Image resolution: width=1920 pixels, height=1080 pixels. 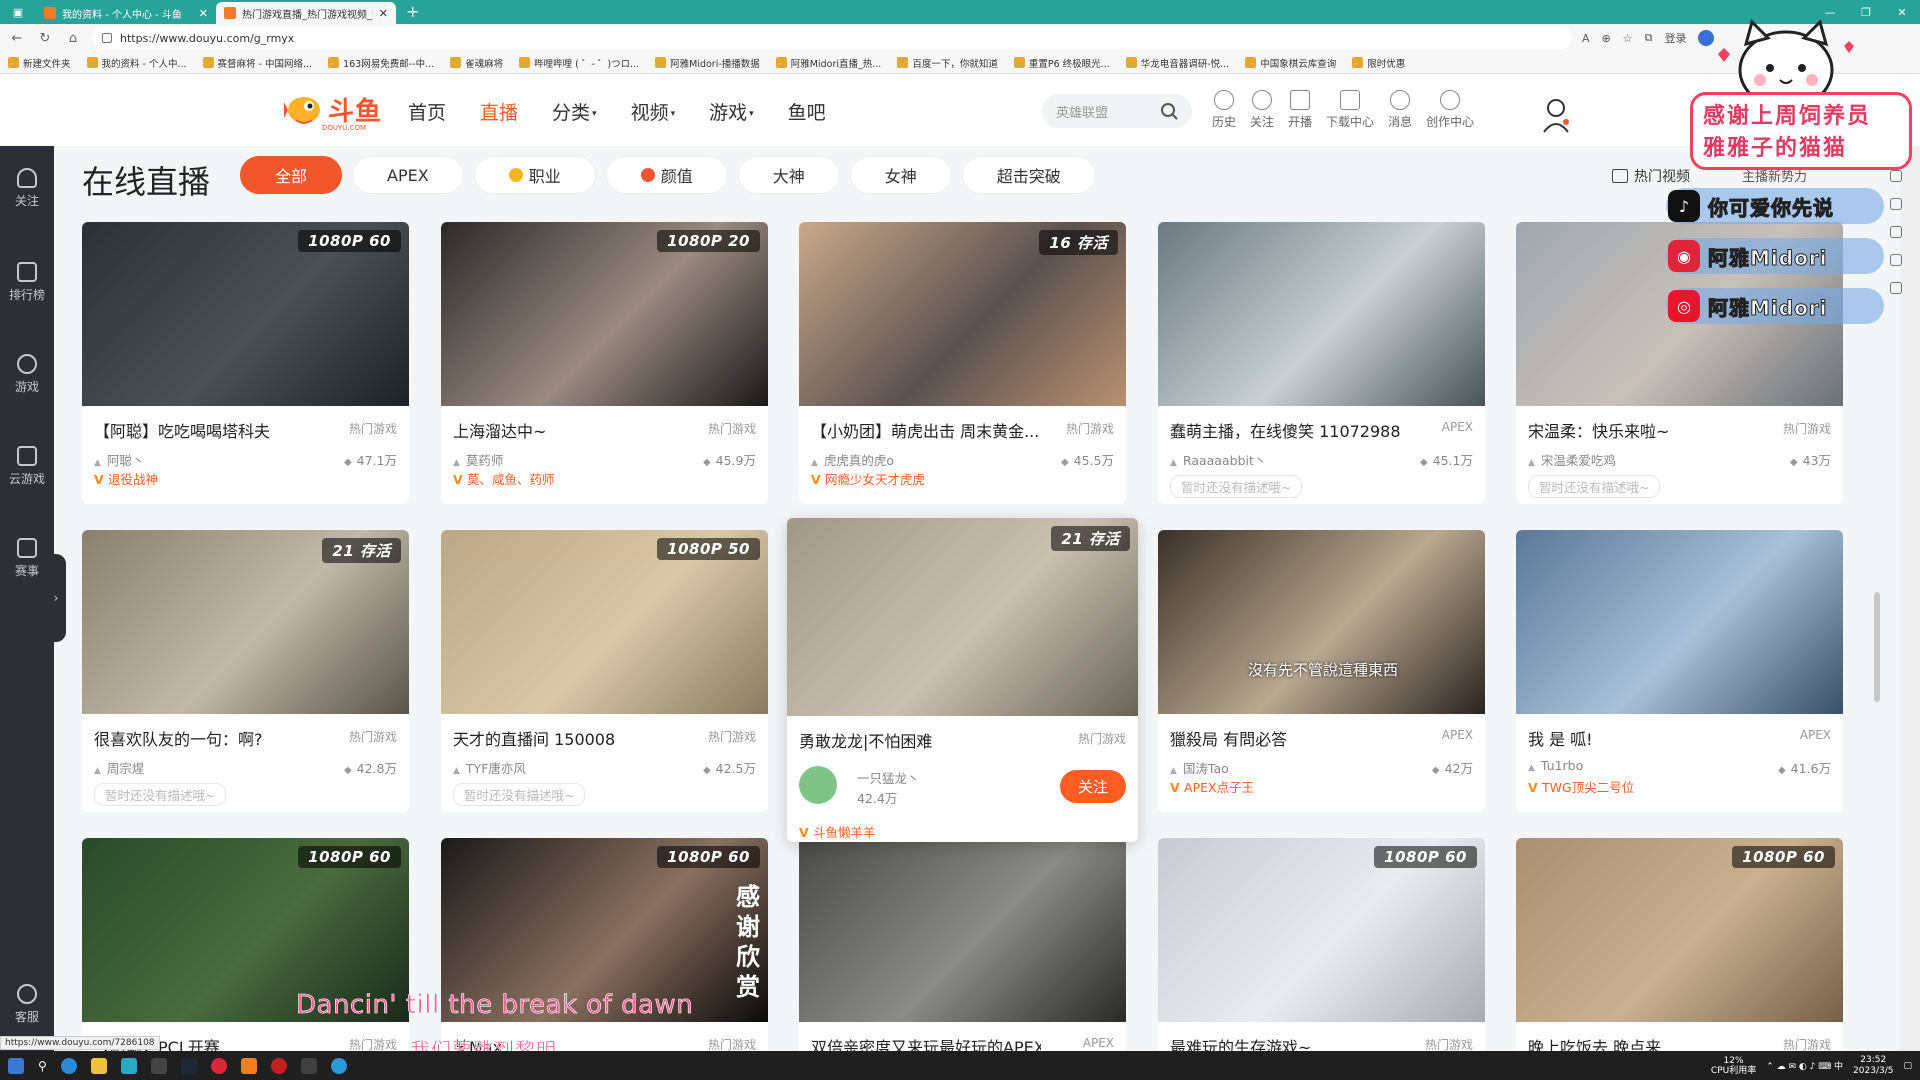 I want to click on anchor-name: 国涛Tao, so click(x=1199, y=767).